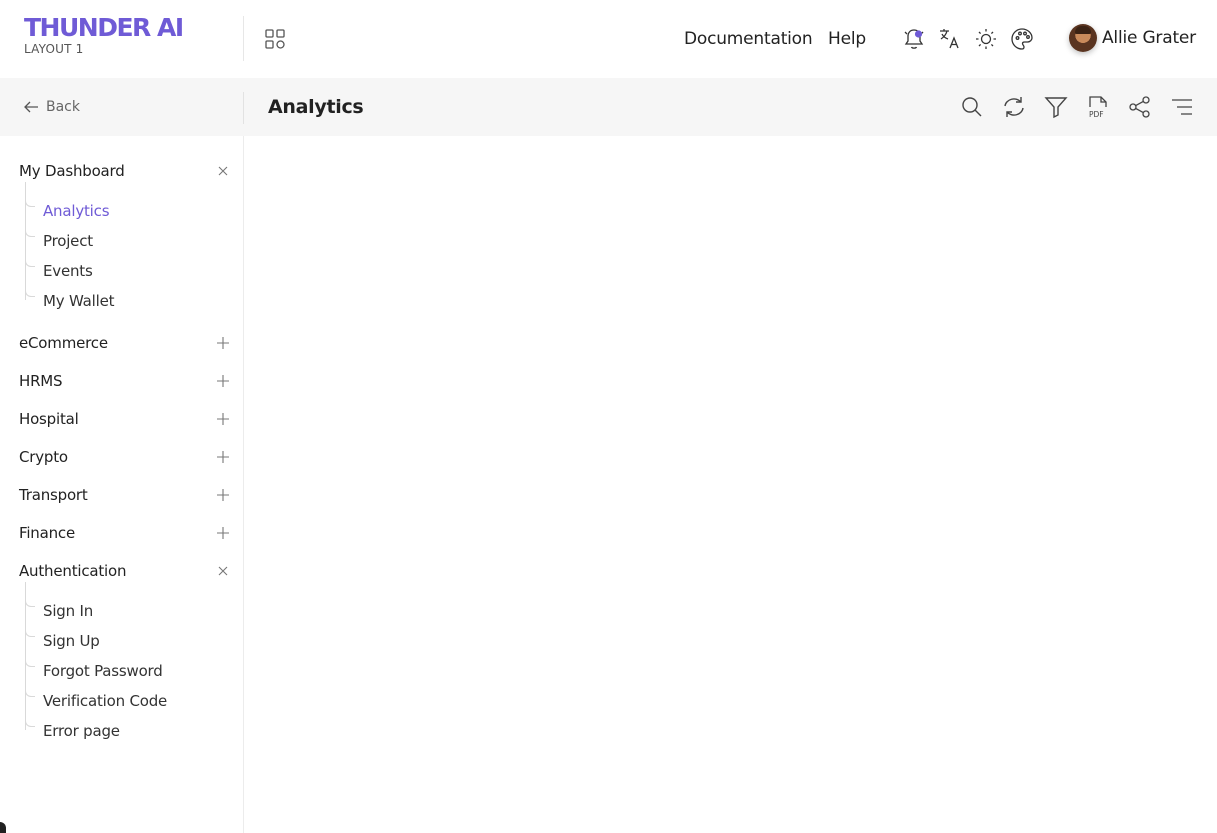 This screenshot has height=833, width=1217. Describe the element at coordinates (243, 38) in the screenshot. I see `header-divider` at that location.